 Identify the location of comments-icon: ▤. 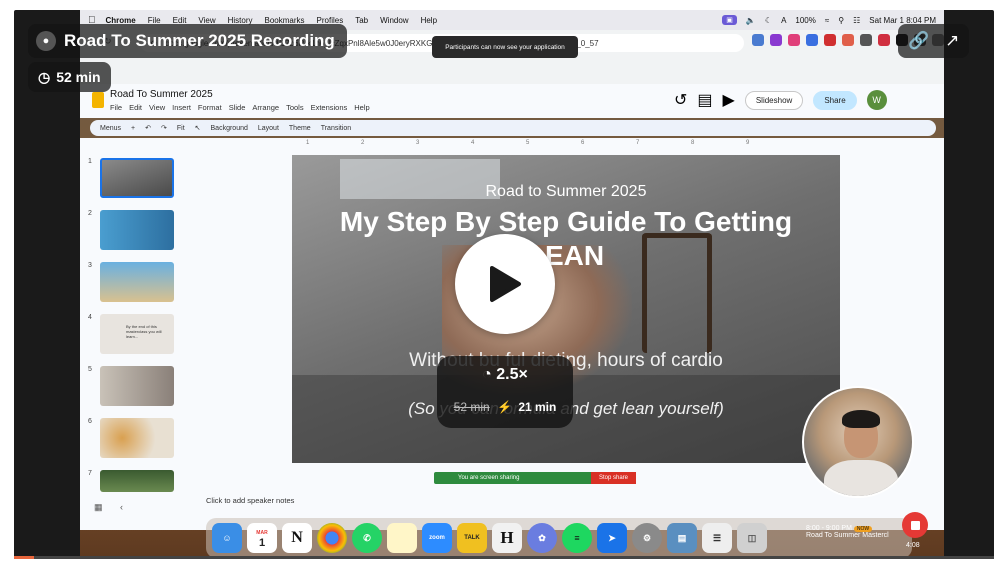
(704, 100).